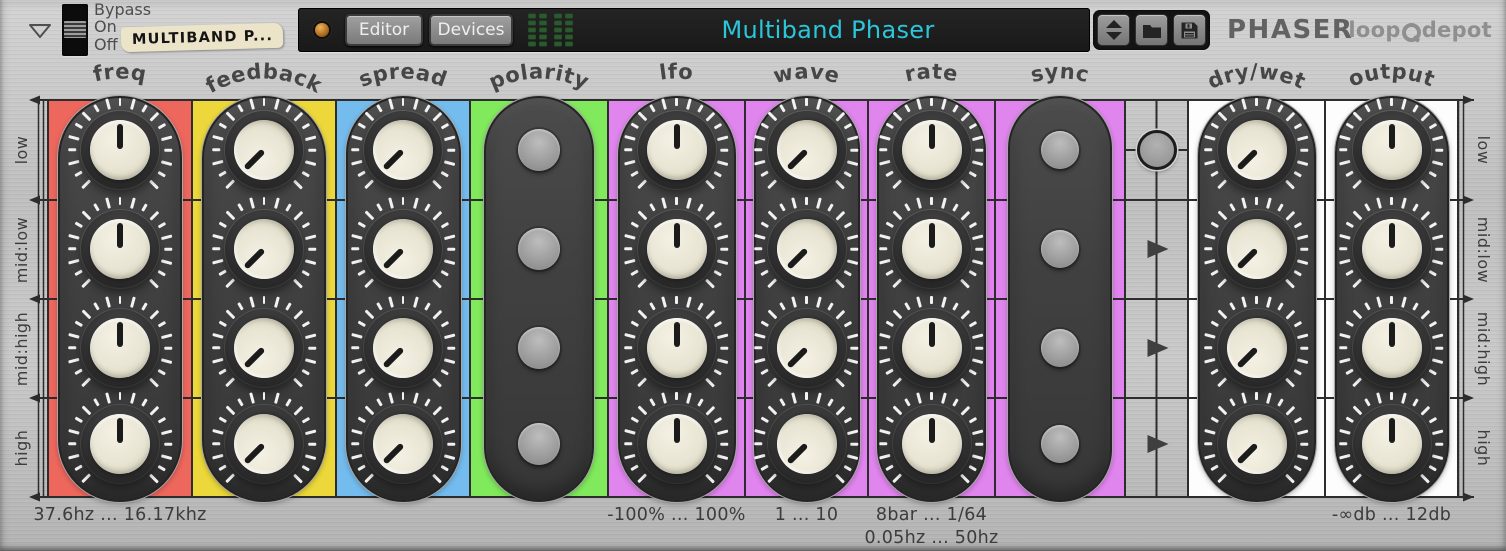  Describe the element at coordinates (539, 444) in the screenshot. I see `polarity-button-high` at that location.